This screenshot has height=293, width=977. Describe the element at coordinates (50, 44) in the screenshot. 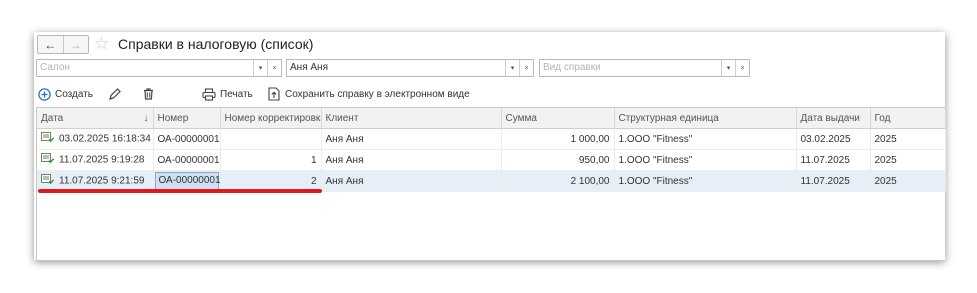

I see `back-button: ←` at that location.